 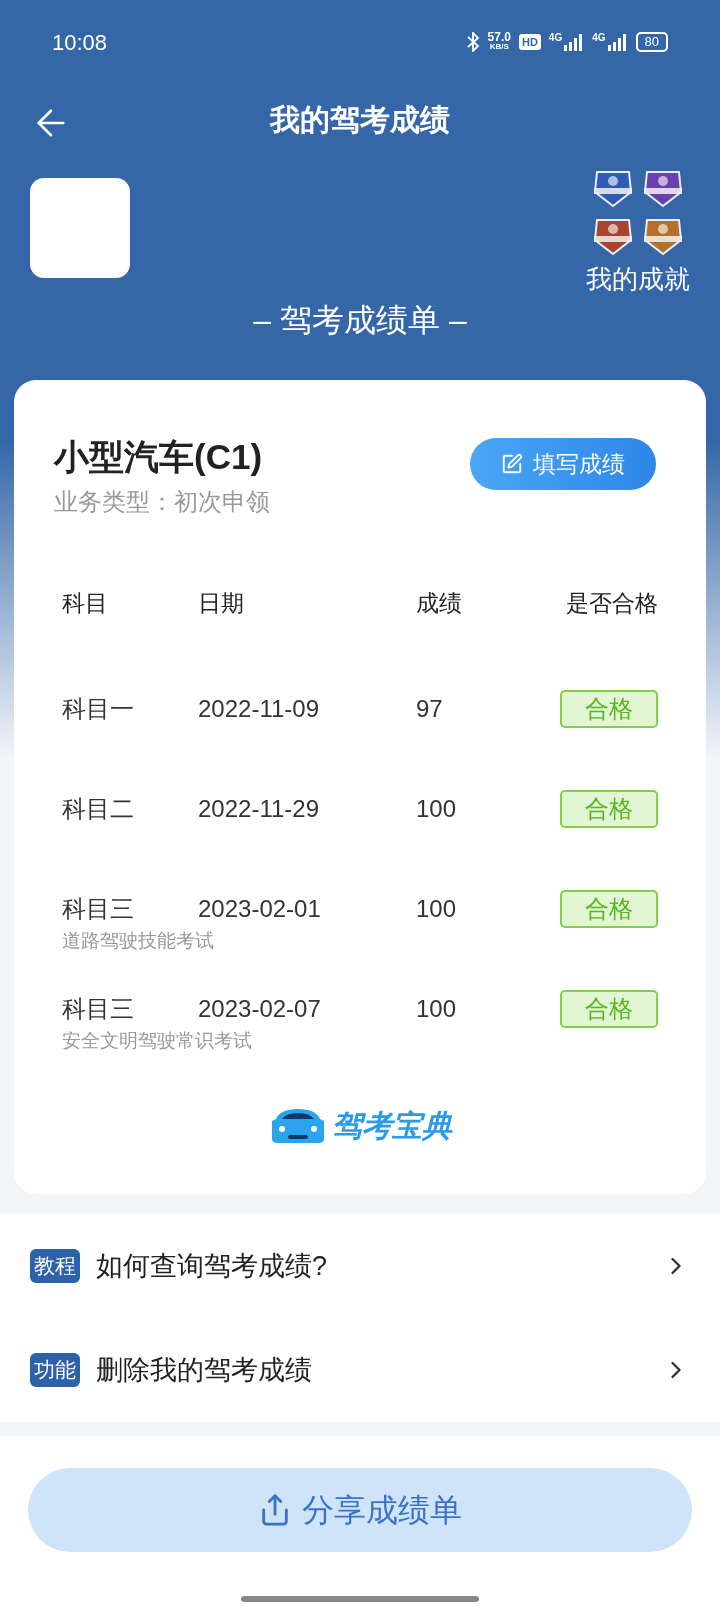 I want to click on date-cell-text: 2022-11-29, so click(x=259, y=808).